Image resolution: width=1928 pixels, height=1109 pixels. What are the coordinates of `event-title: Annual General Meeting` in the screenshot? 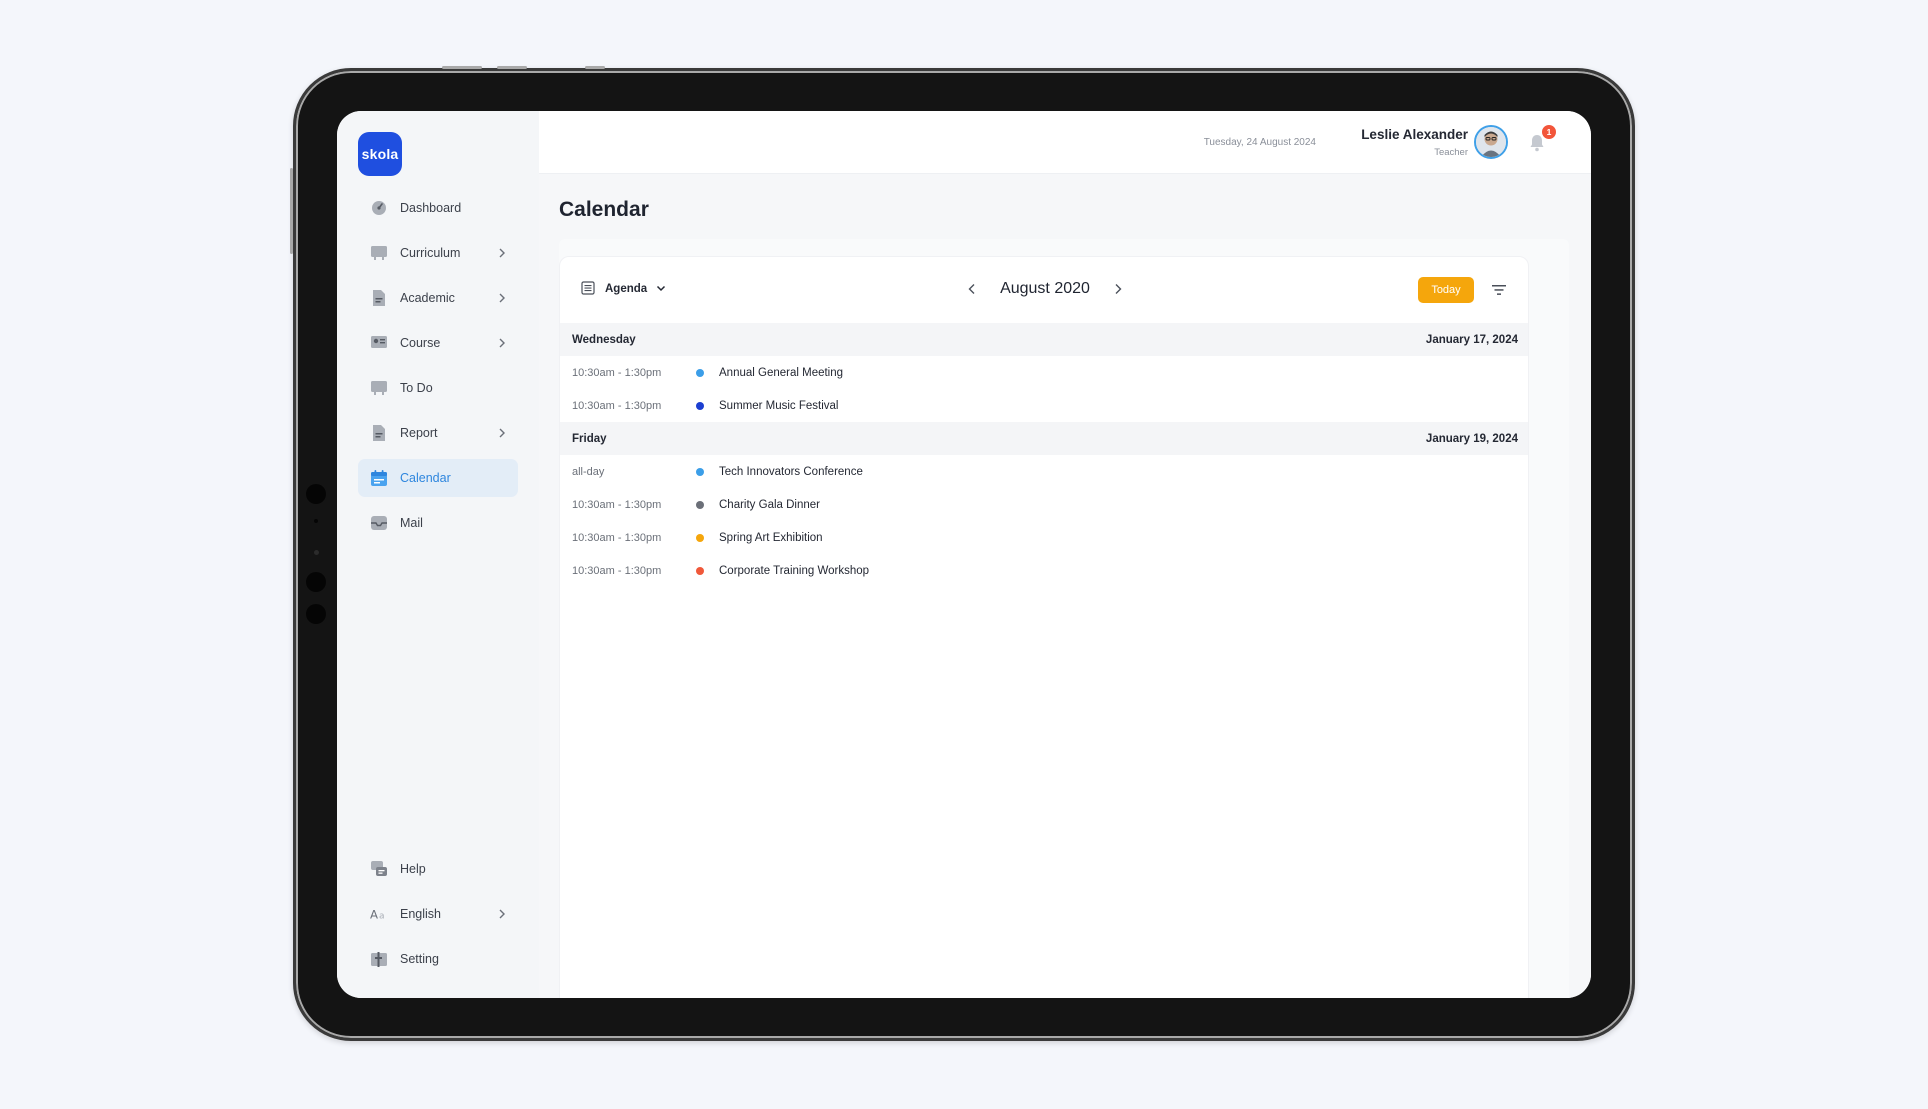 It's located at (781, 372).